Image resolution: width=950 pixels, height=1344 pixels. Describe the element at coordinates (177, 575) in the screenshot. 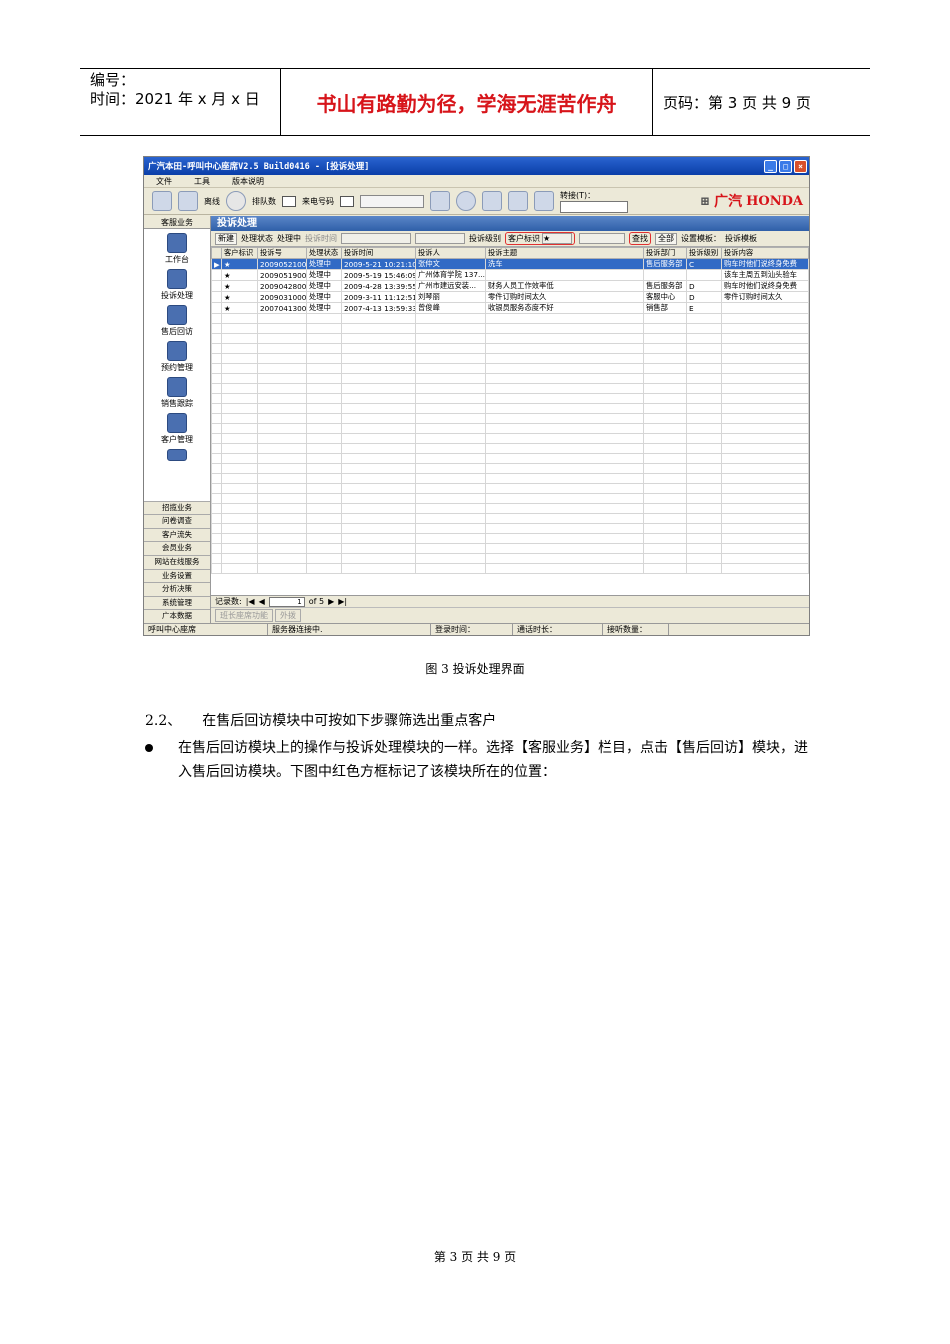

I see `nav-settings: 业务设置` at that location.